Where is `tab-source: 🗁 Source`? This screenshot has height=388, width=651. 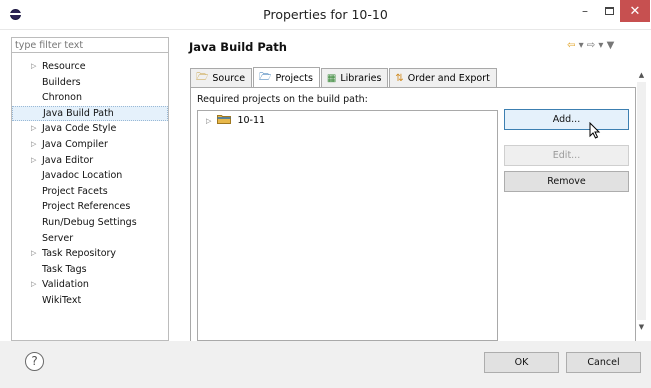
tab-source: 🗁 Source is located at coordinates (221, 78).